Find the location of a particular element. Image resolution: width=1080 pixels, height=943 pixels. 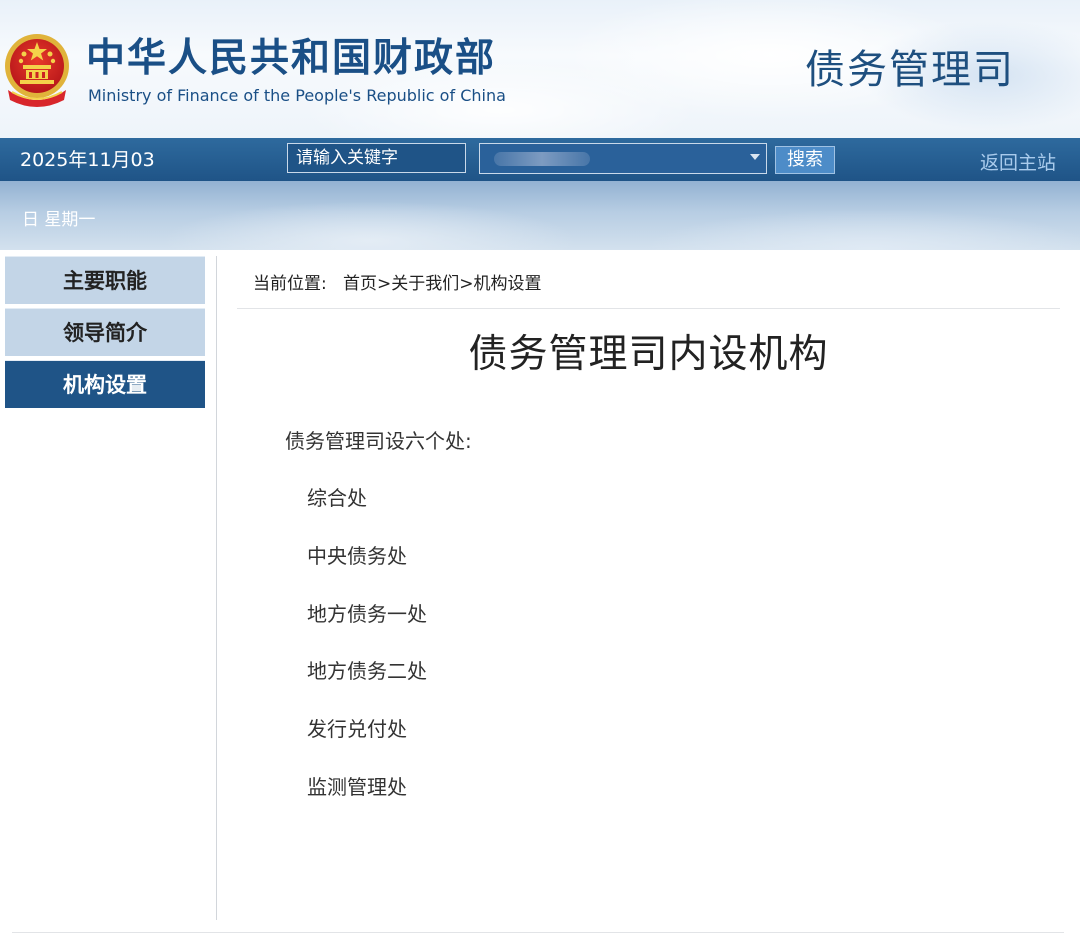

list-item: 监测管理处 is located at coordinates (357, 786).